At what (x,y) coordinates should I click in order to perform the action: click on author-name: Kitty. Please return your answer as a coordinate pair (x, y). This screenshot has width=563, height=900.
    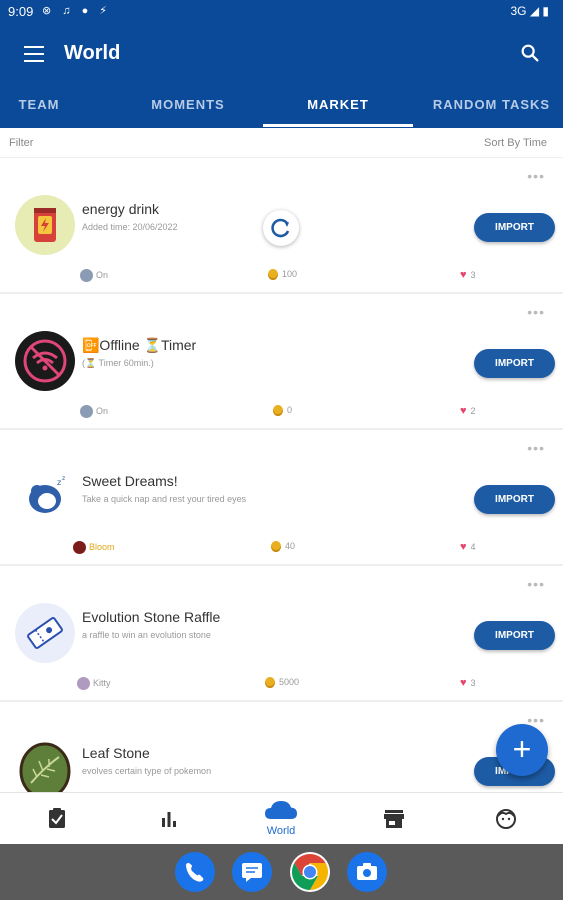
    Looking at the image, I should click on (102, 682).